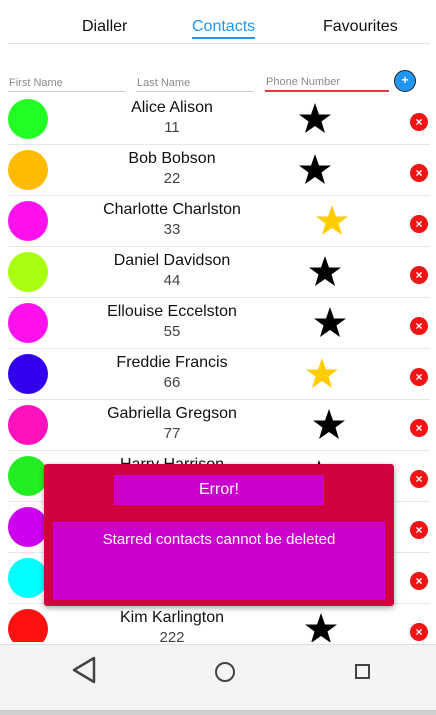  Describe the element at coordinates (219, 170) in the screenshot. I see `contact-row: Bob Bobson 22 ×` at that location.